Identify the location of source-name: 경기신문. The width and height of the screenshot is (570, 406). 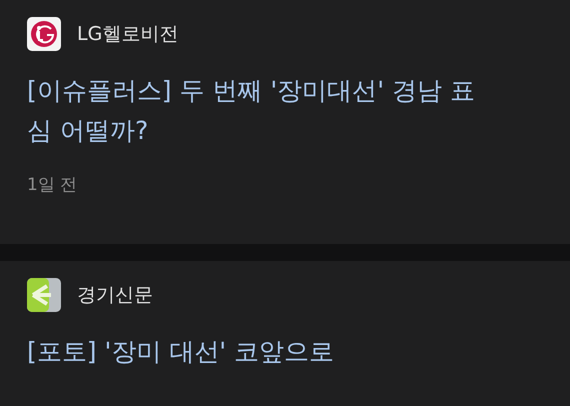
(115, 295).